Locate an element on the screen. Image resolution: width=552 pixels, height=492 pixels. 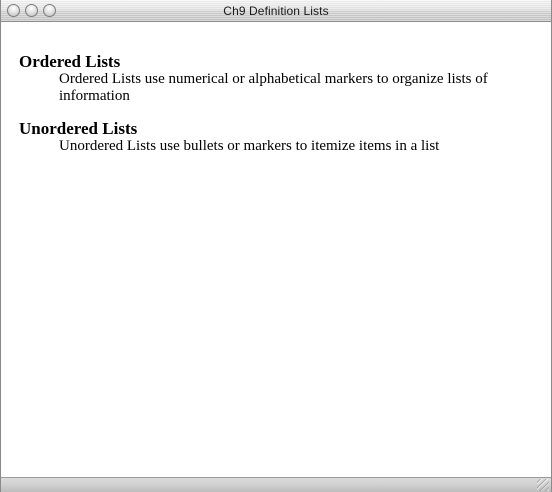
window-titlebar: Ch9 Definition Lists is located at coordinates (276, 11).